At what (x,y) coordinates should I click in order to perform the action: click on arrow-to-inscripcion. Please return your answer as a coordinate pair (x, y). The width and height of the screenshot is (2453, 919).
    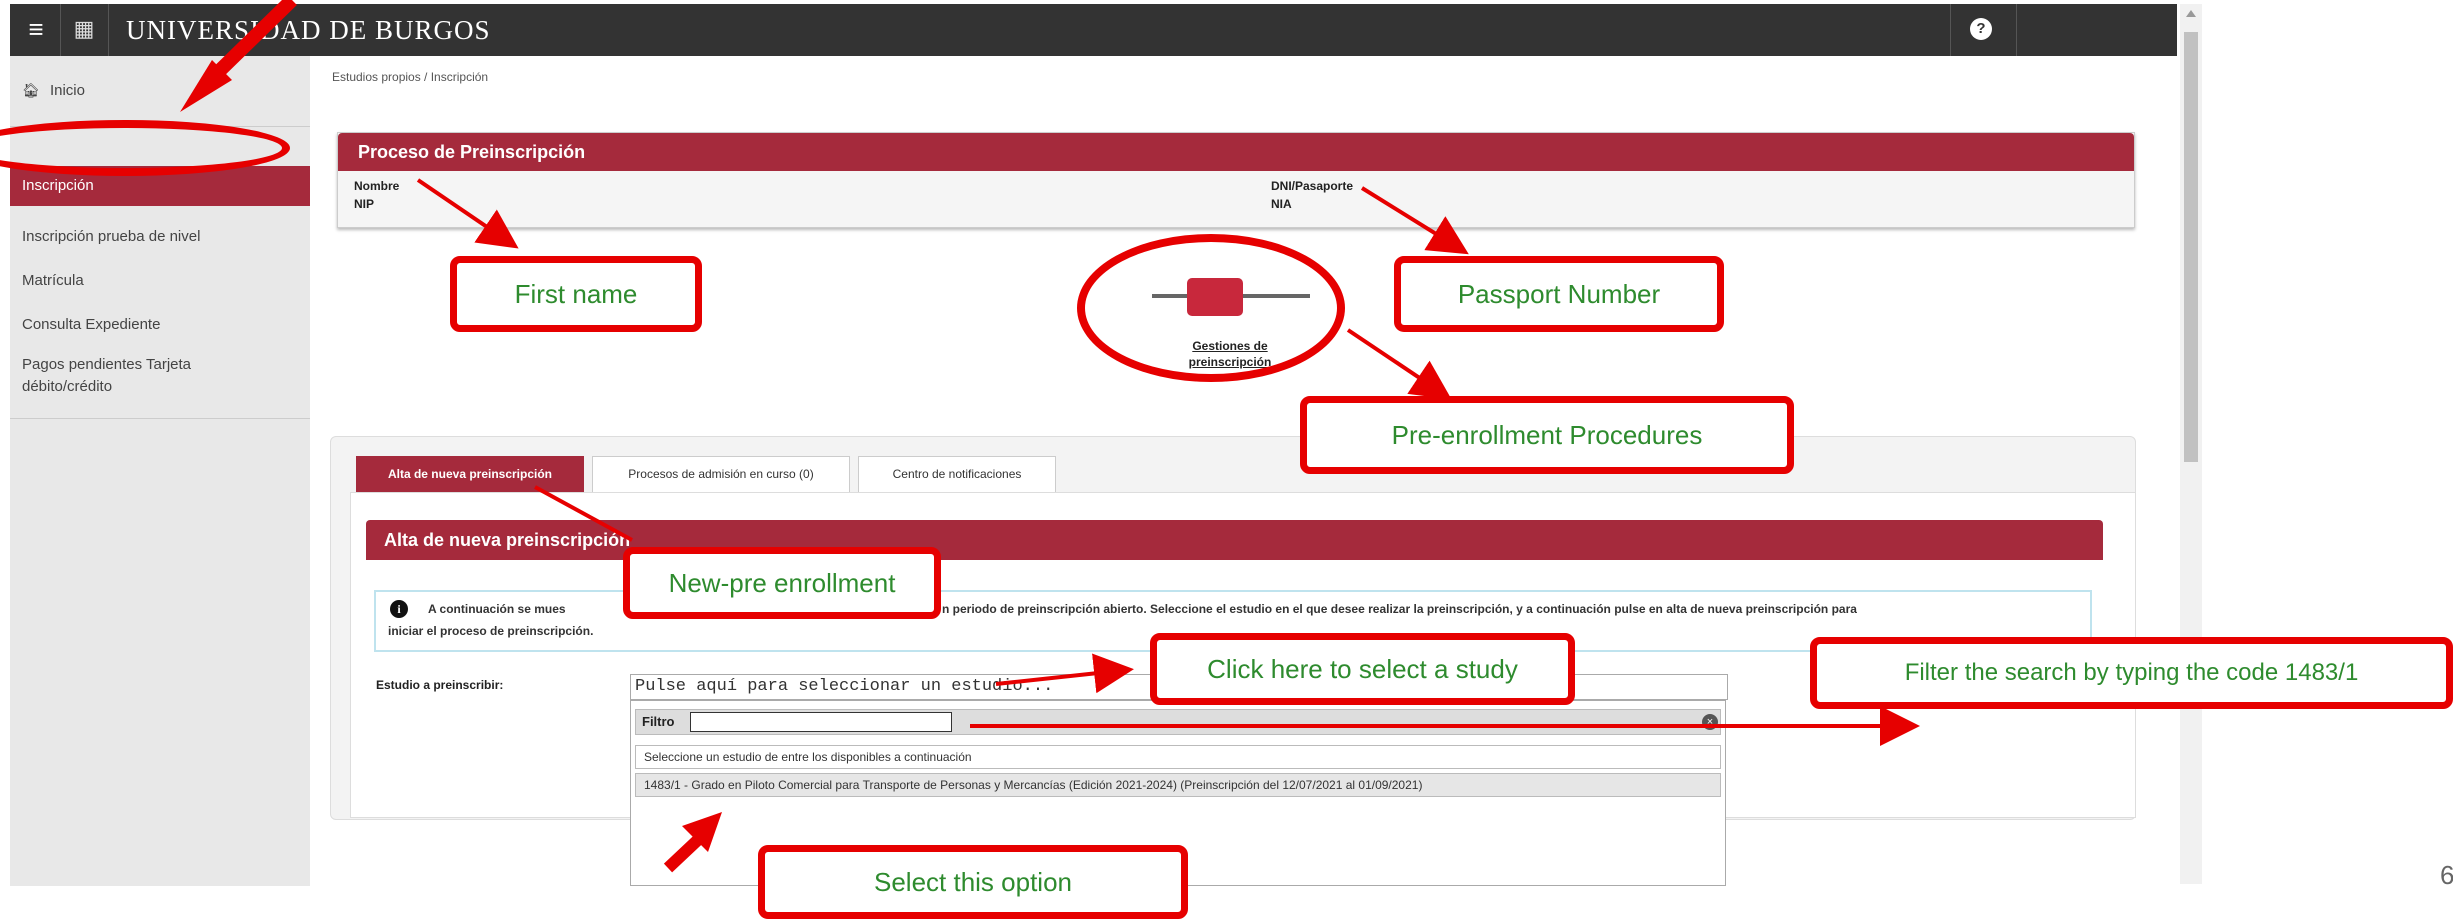
    Looking at the image, I should click on (238, 56).